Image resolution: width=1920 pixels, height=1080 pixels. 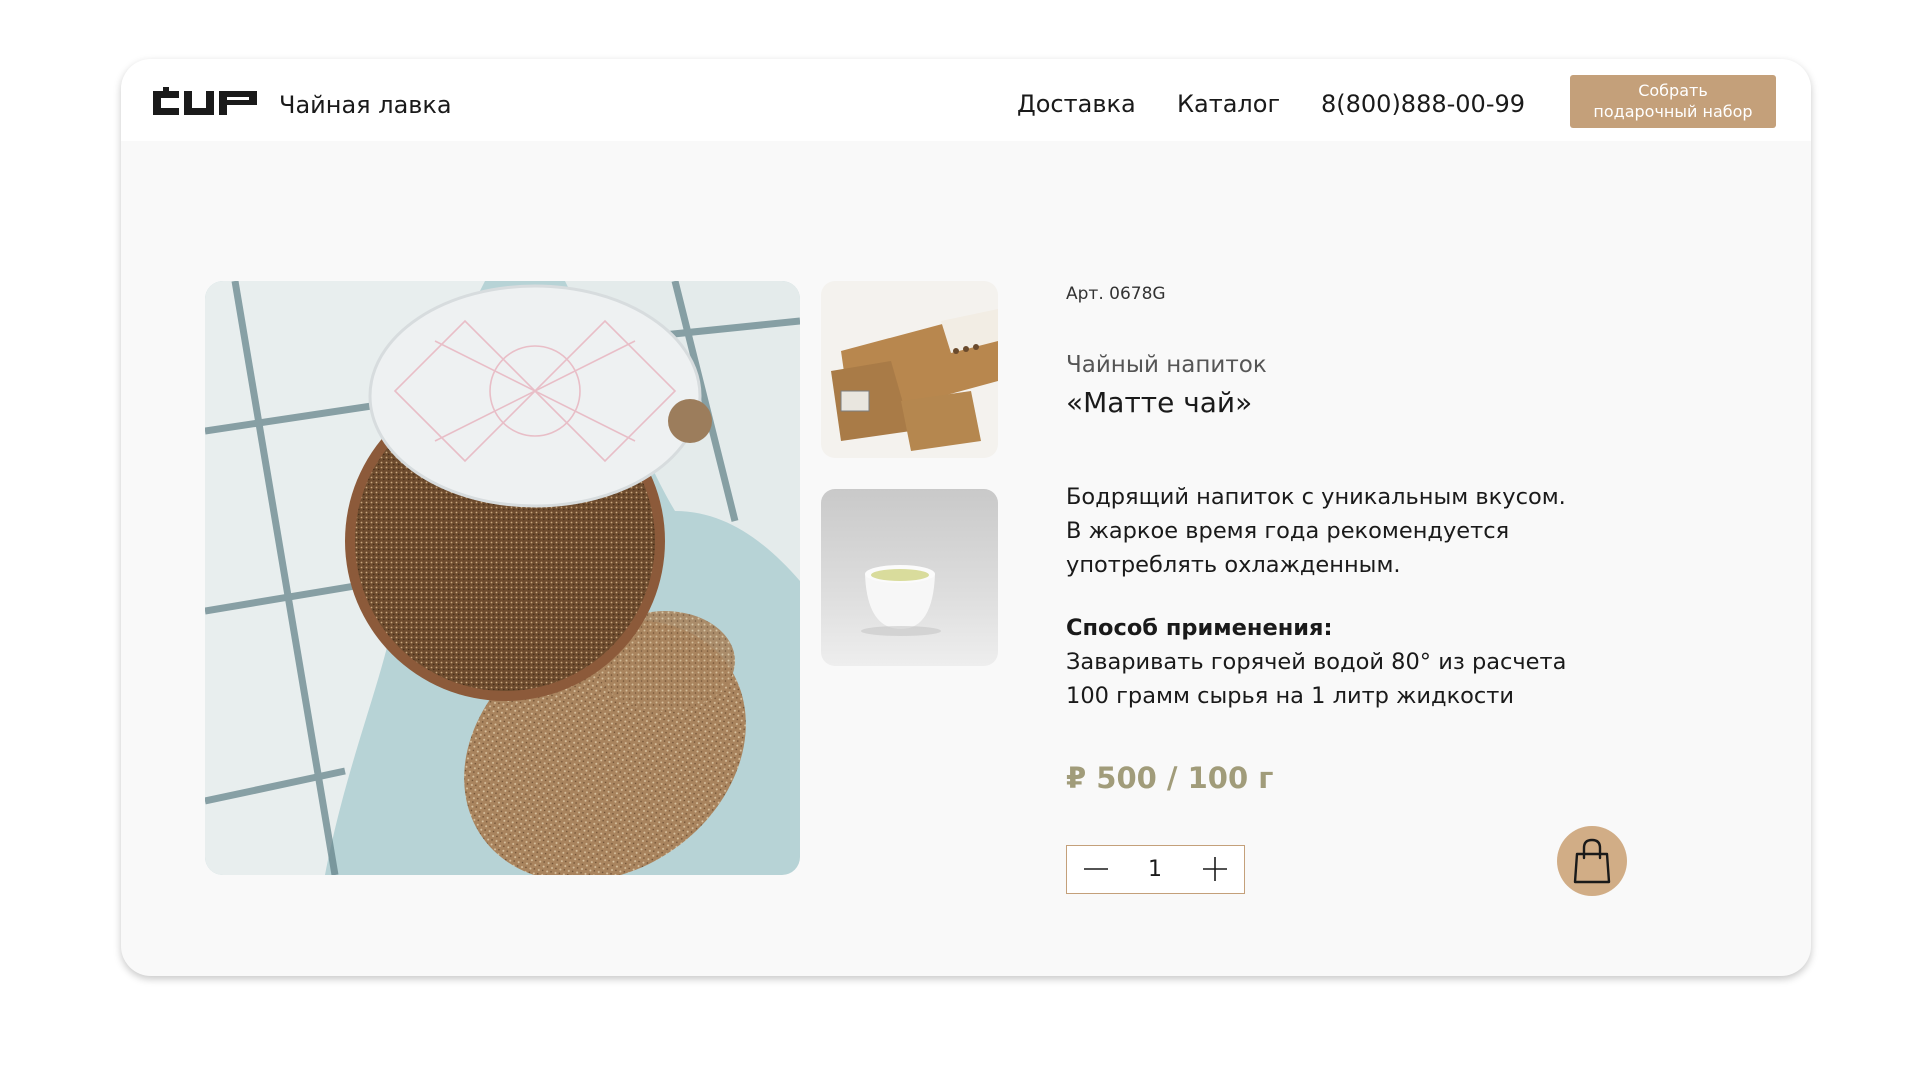 I want to click on increase-quantity-button, so click(x=1215, y=869).